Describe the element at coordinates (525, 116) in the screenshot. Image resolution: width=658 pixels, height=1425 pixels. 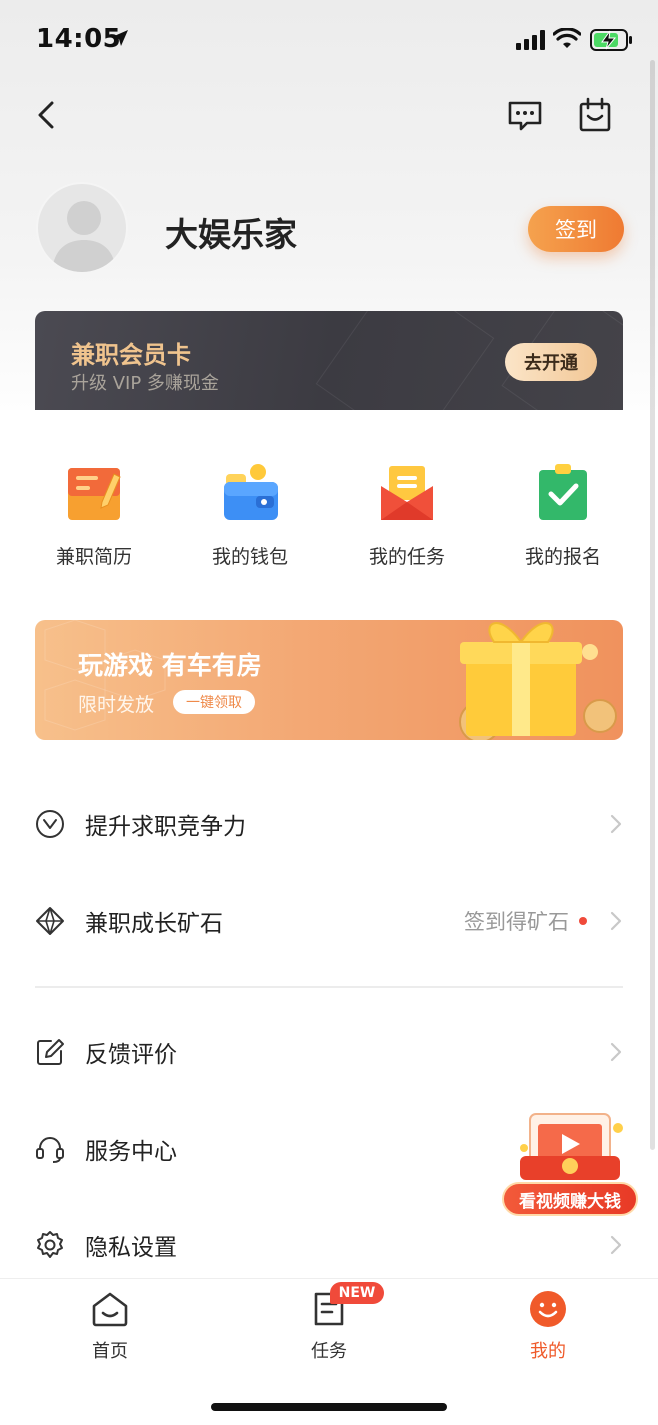
I see `message-icon` at that location.